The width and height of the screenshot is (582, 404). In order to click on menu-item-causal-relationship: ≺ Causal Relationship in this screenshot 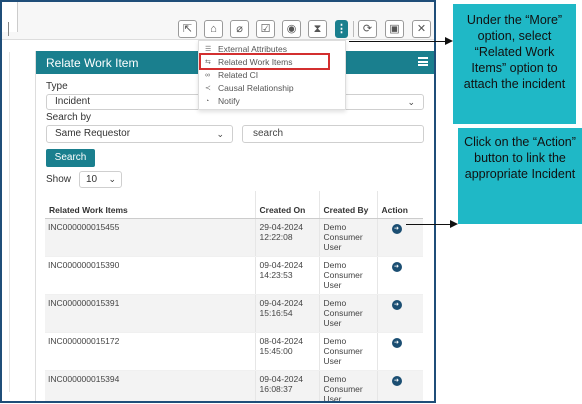, I will do `click(249, 88)`.